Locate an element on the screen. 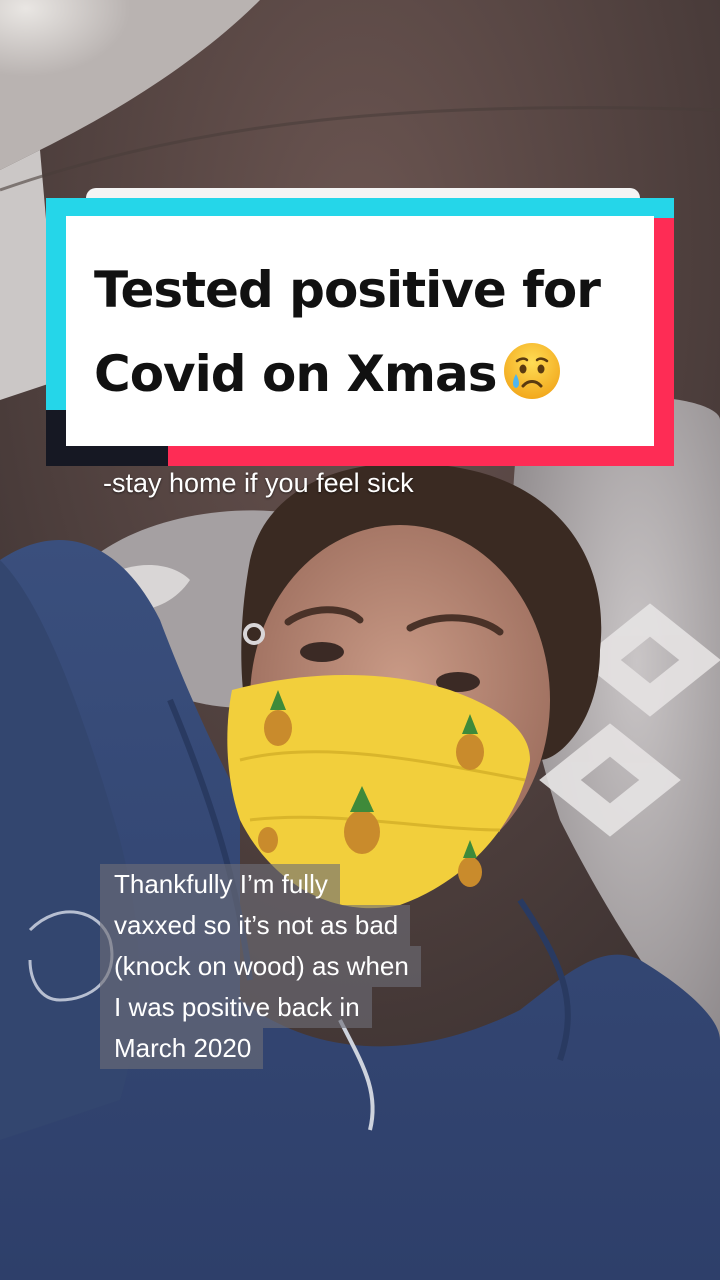 The image size is (720, 1280). caption-stay-home: -stay home if you feel sick is located at coordinates (258, 483).